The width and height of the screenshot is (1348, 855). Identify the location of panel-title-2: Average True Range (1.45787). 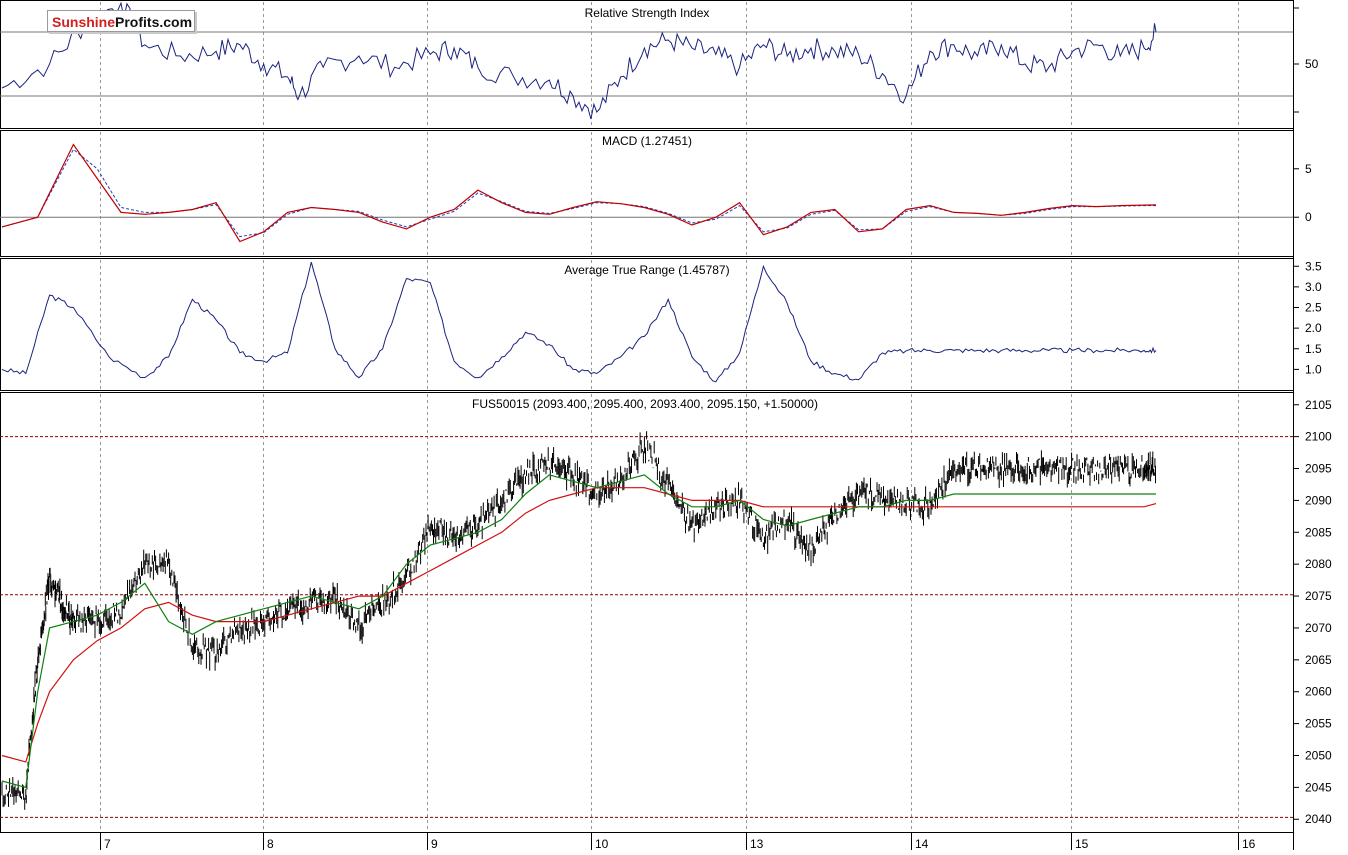
(646, 270).